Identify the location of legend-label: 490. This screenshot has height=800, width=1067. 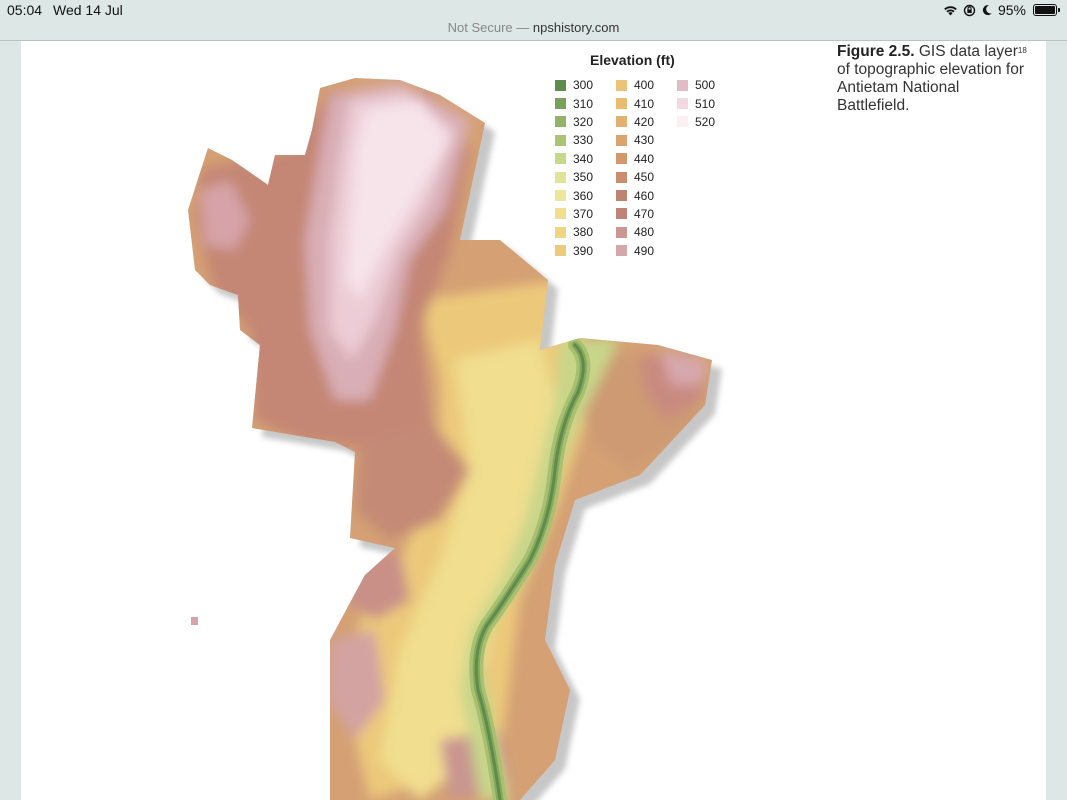
(644, 250).